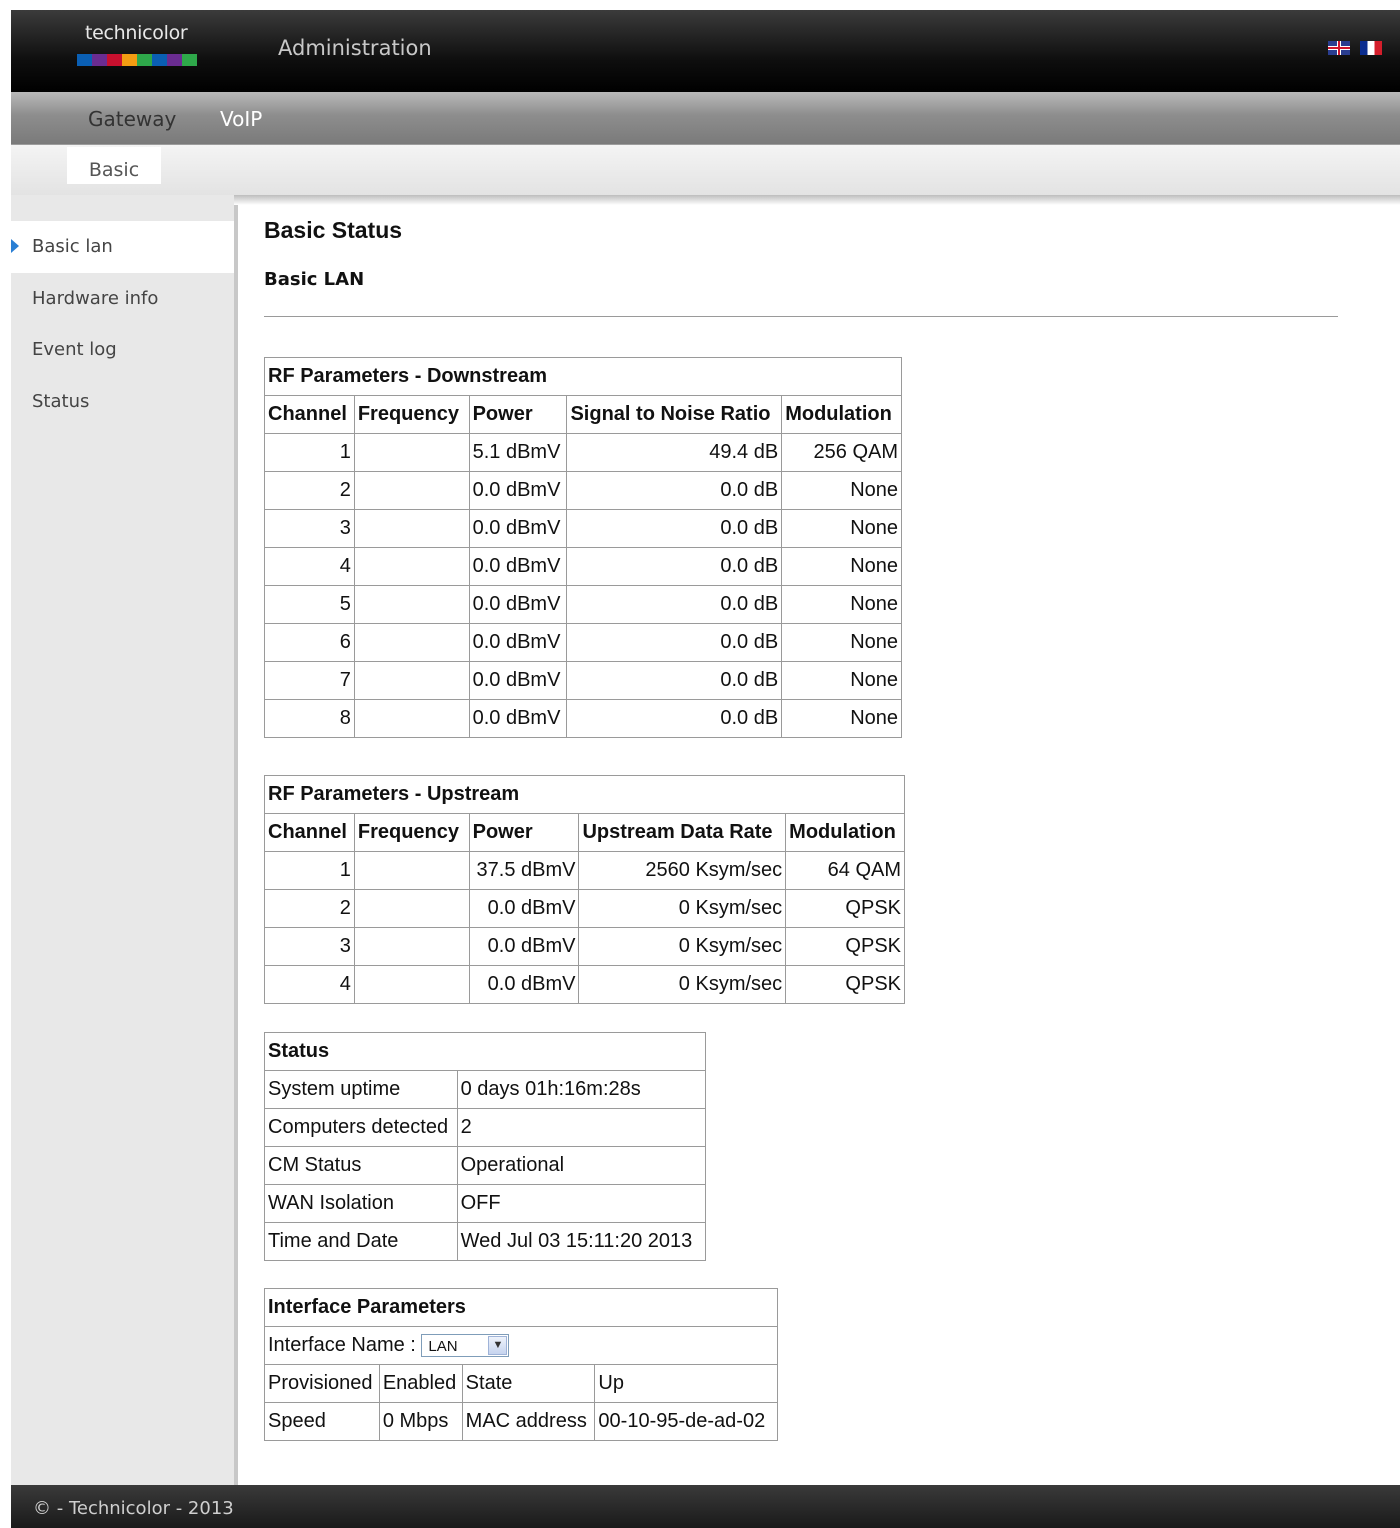 This screenshot has width=1400, height=1528. What do you see at coordinates (581, 1203) in the screenshot?
I see `table-cell: OFF` at bounding box center [581, 1203].